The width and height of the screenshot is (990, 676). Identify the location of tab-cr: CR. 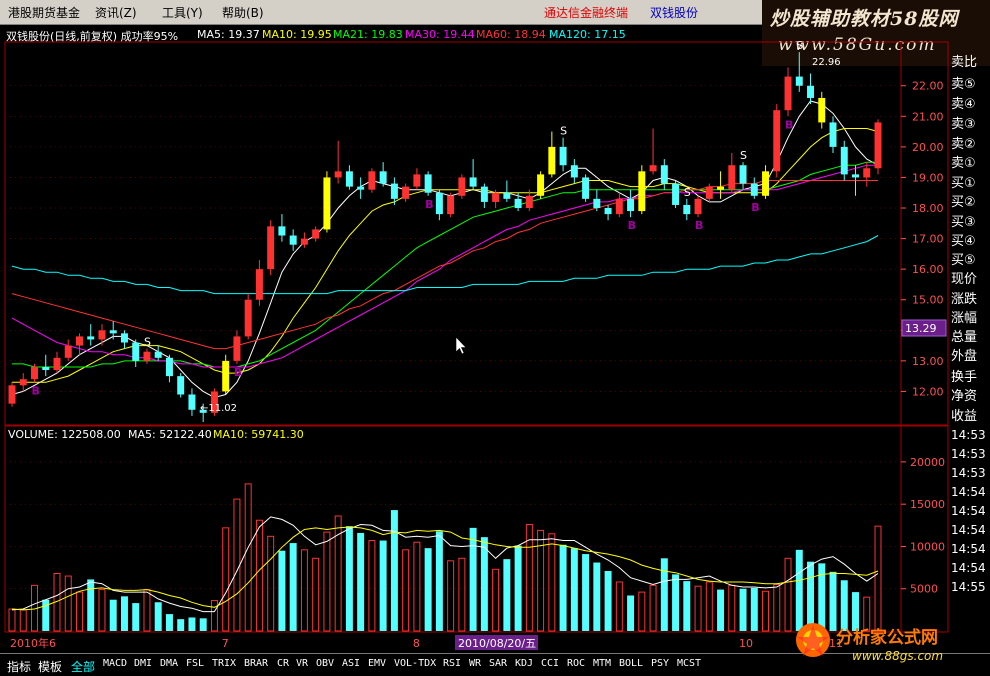
(283, 663).